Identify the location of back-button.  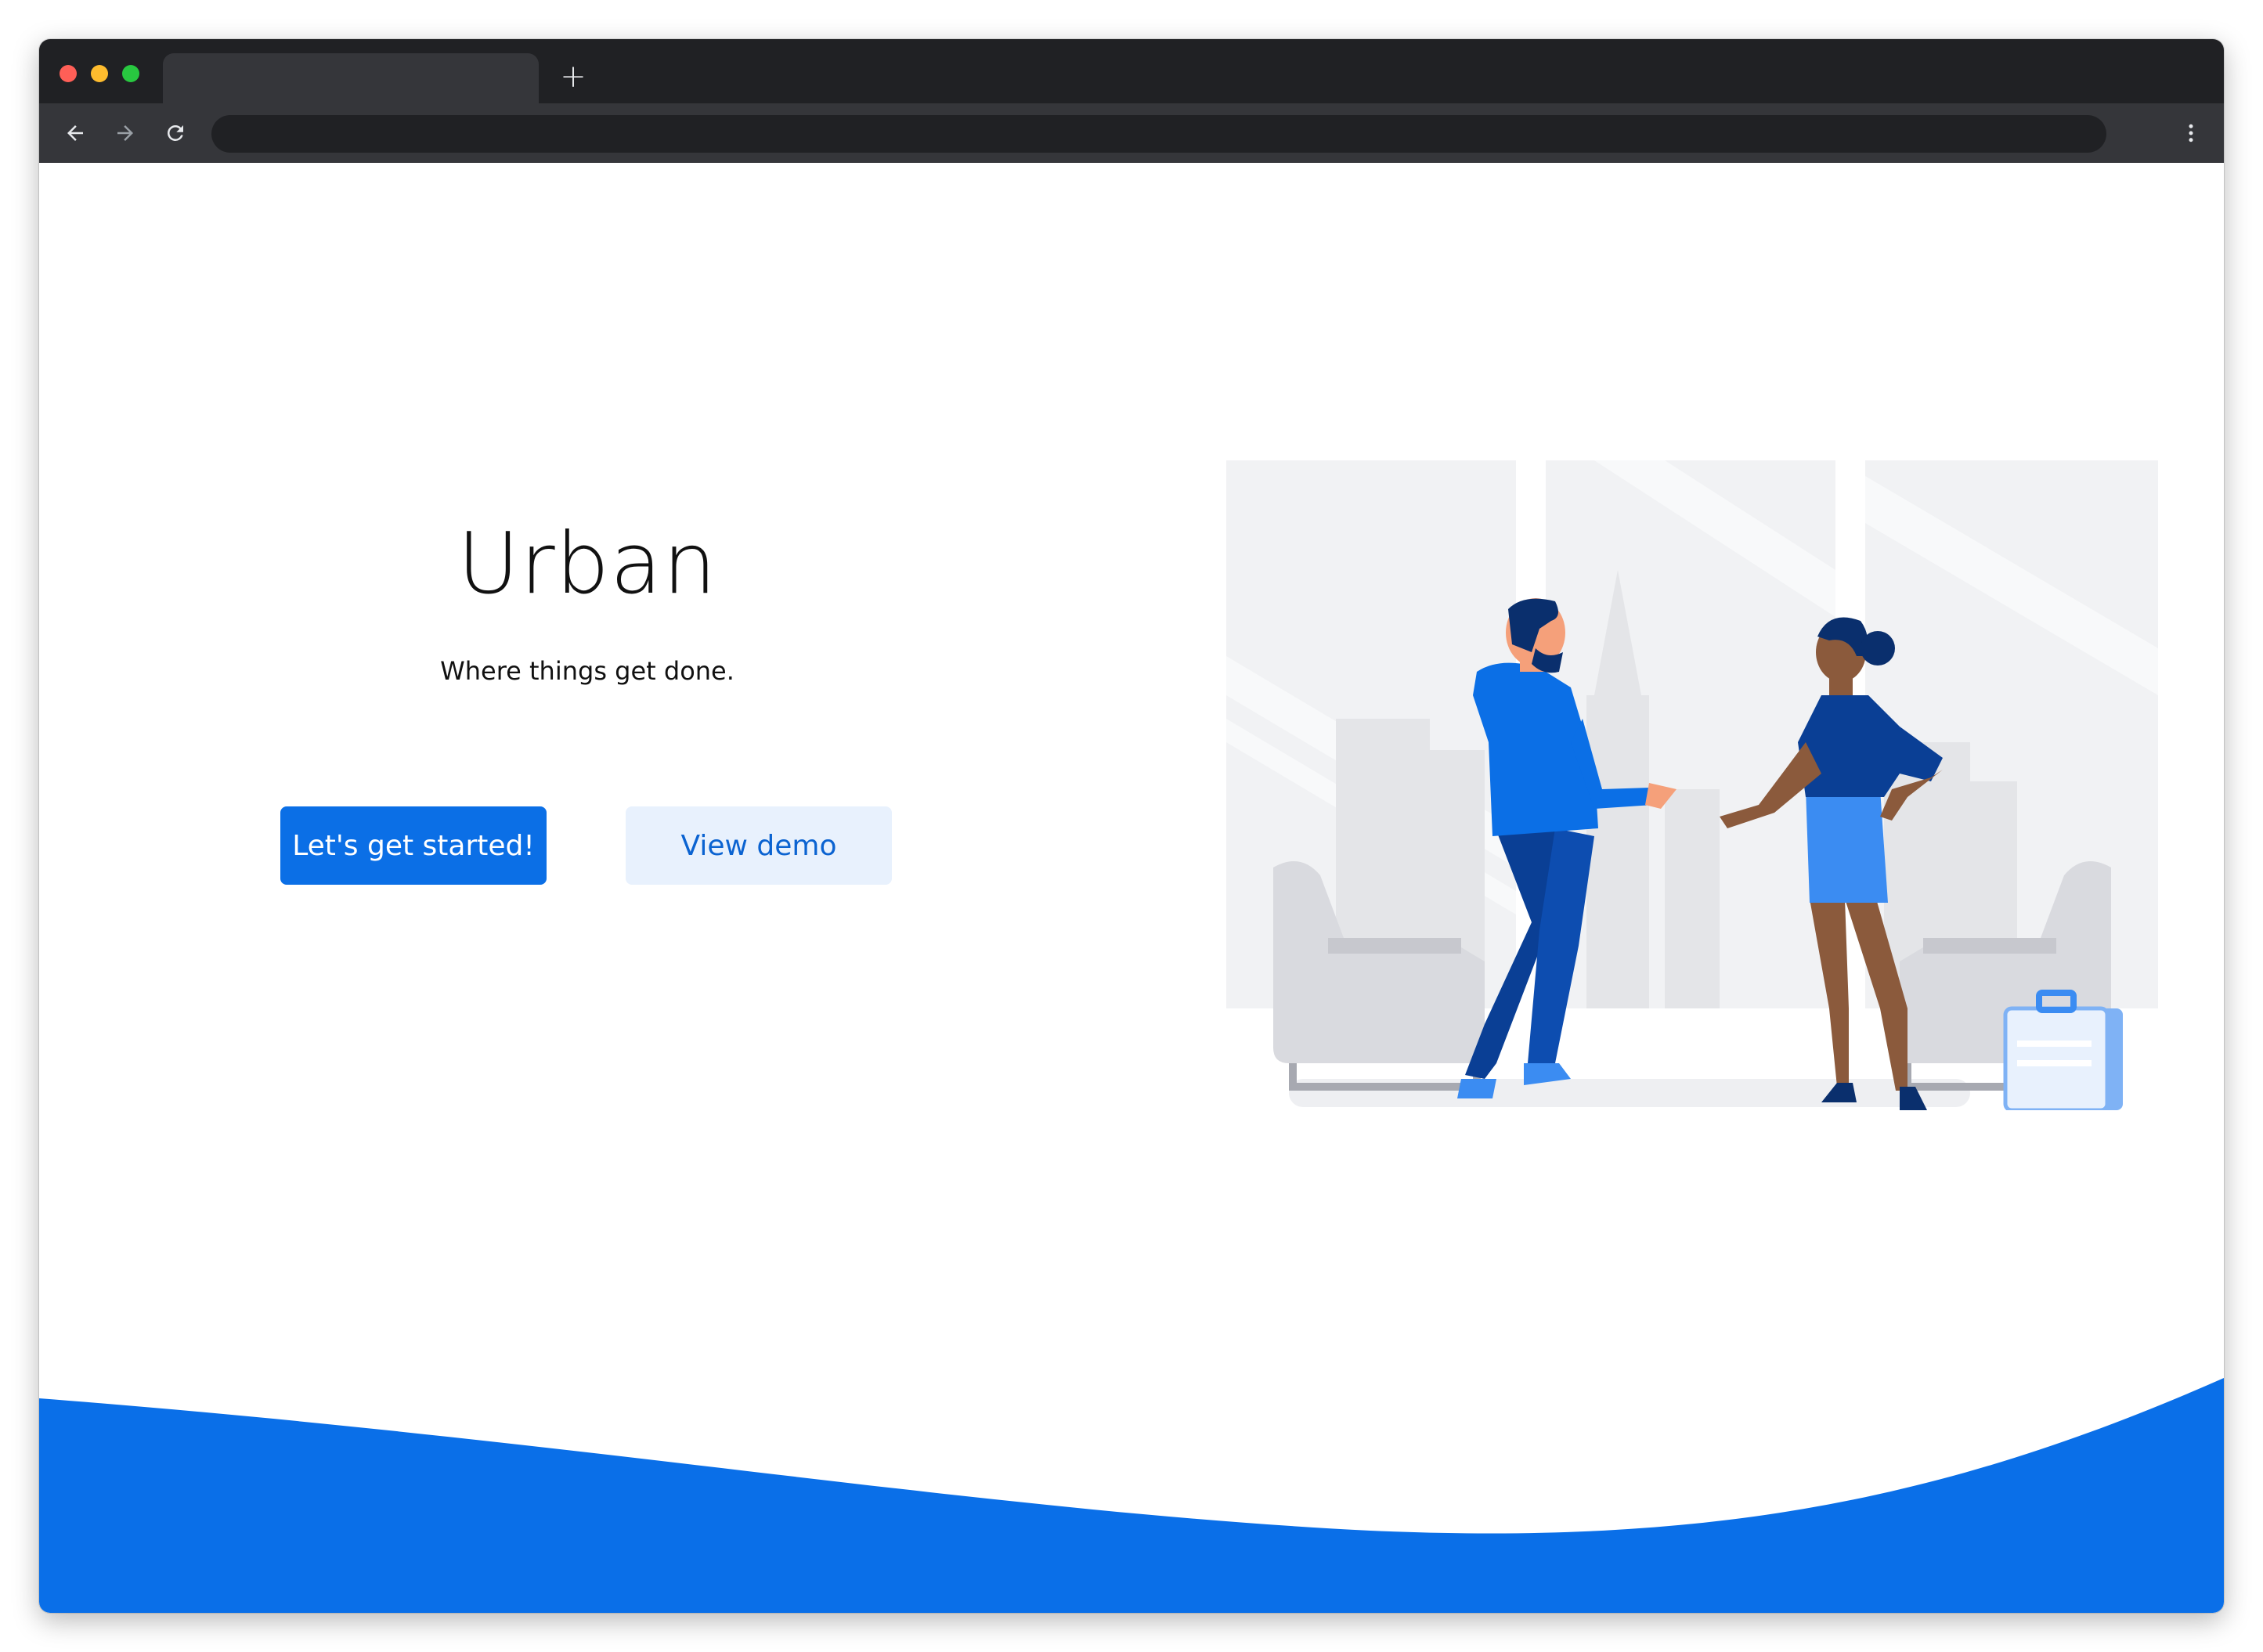
(75, 133).